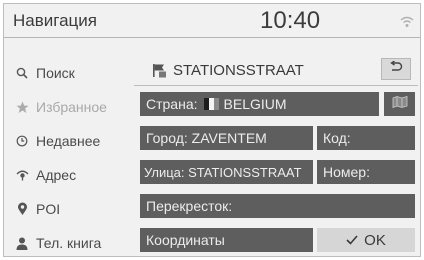 Image resolution: width=424 pixels, height=260 pixels. Describe the element at coordinates (290, 20) in the screenshot. I see `clock: 10:40` at that location.